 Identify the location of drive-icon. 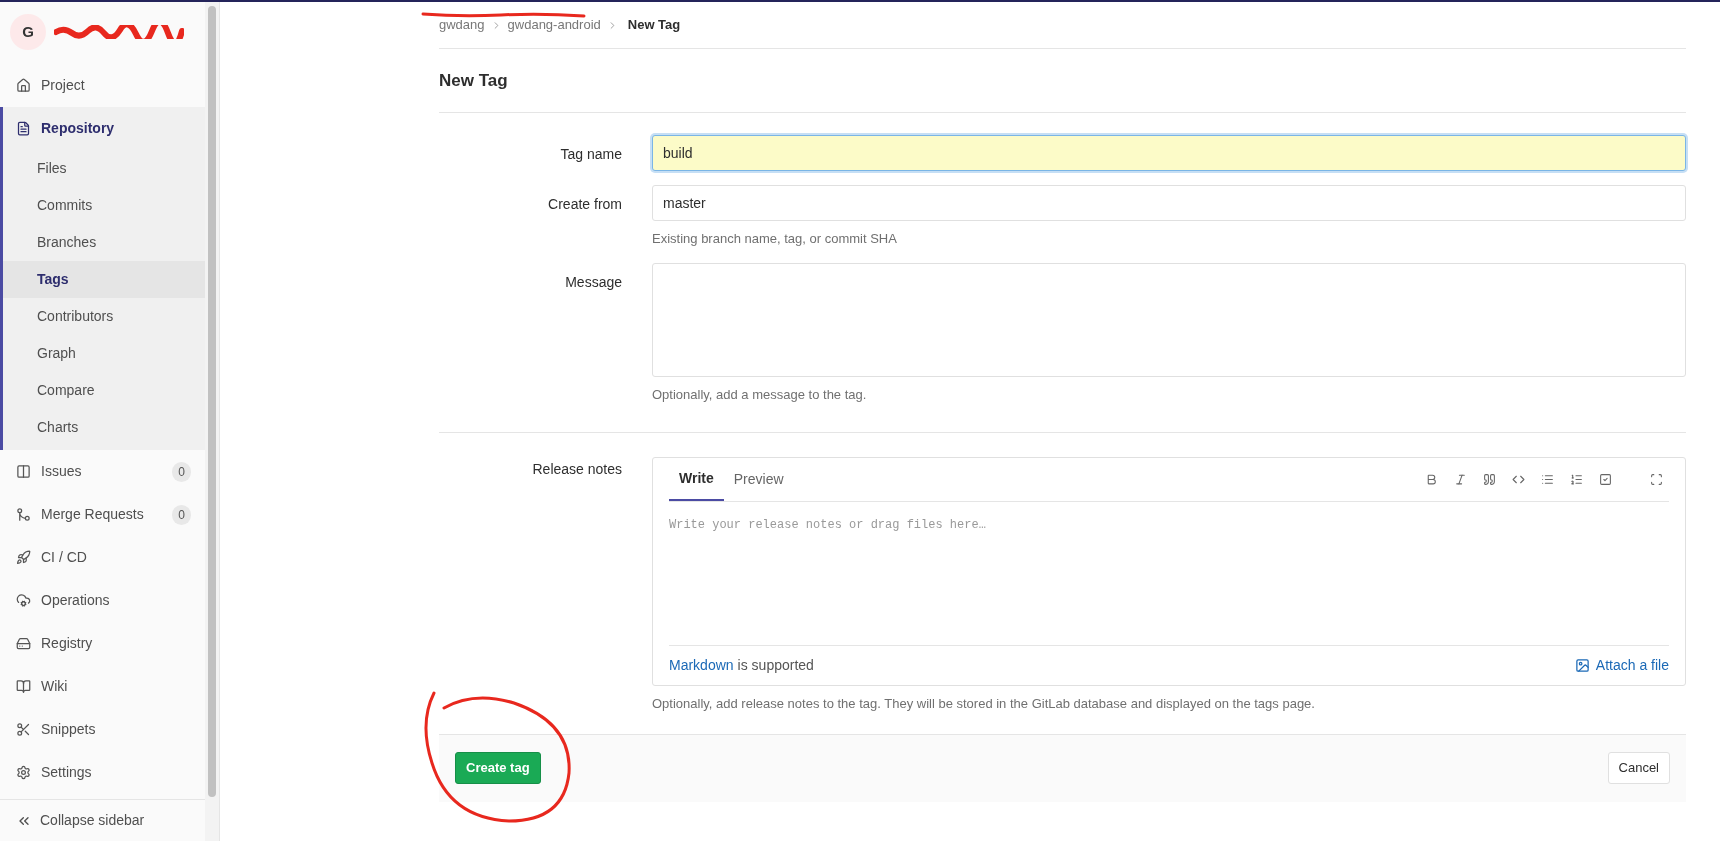
(23, 643).